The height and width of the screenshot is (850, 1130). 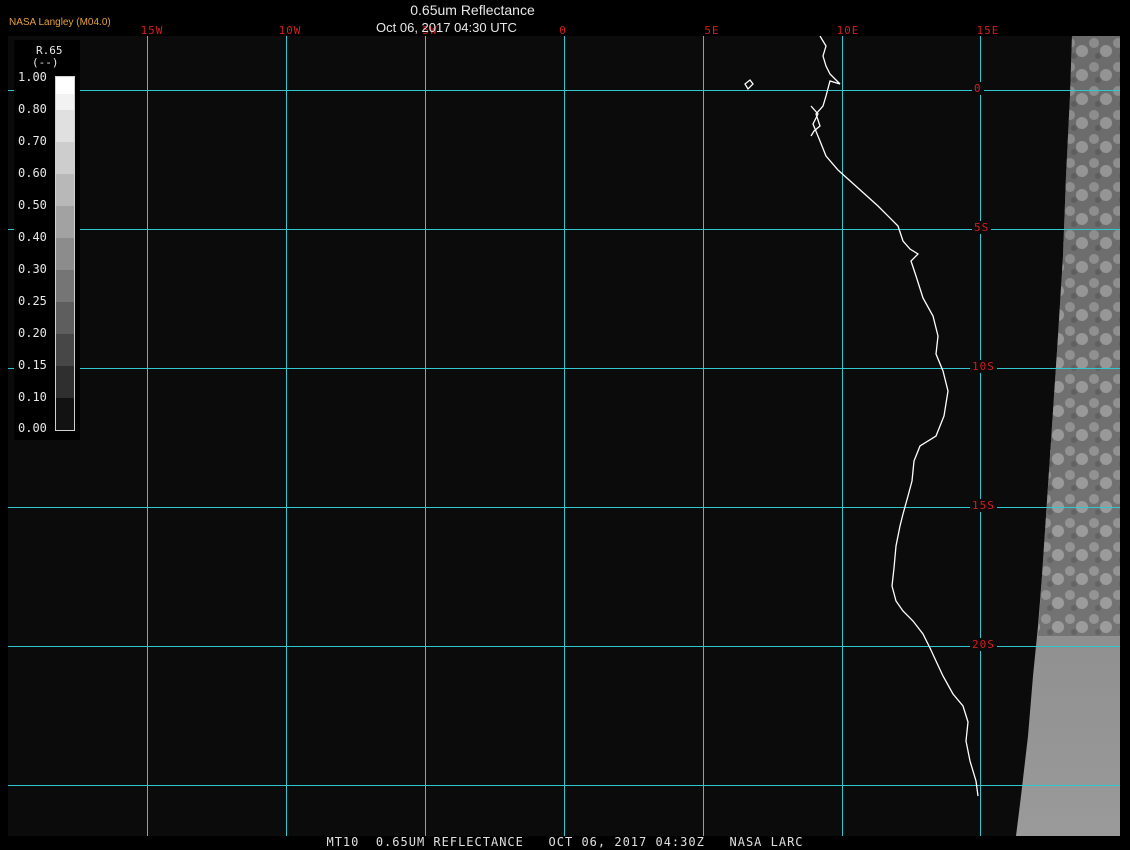 I want to click on colorbar-tick: 0.25, so click(x=32, y=301).